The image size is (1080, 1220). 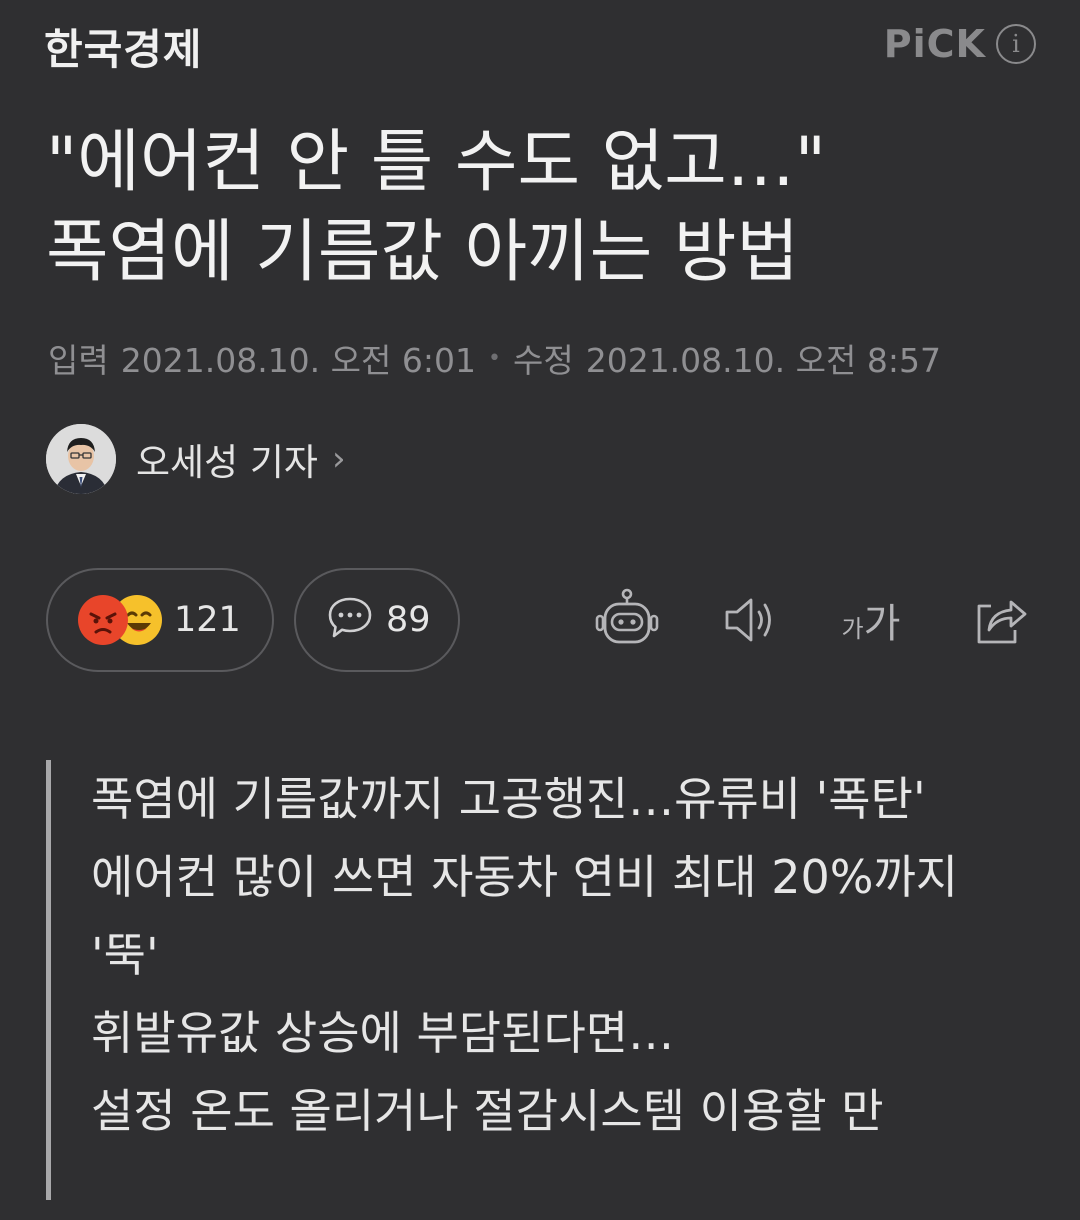 What do you see at coordinates (207, 620) in the screenshot?
I see `reaction-count: 121` at bounding box center [207, 620].